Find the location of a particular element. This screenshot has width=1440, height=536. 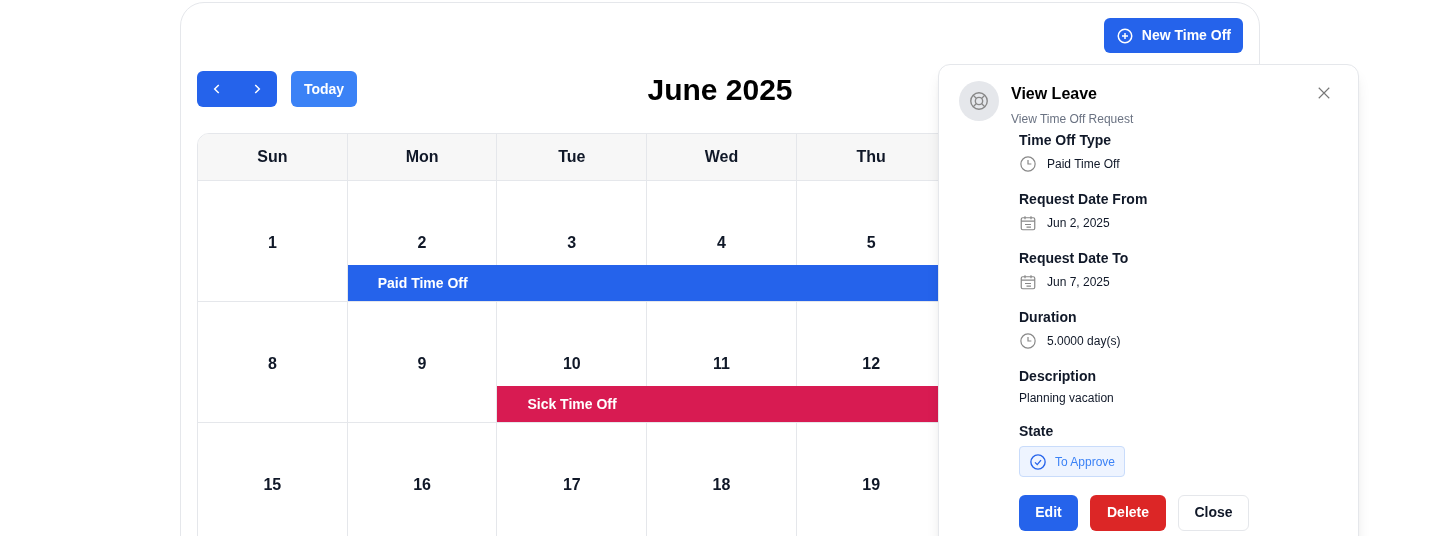

weekday-header: Mon is located at coordinates (422, 157).